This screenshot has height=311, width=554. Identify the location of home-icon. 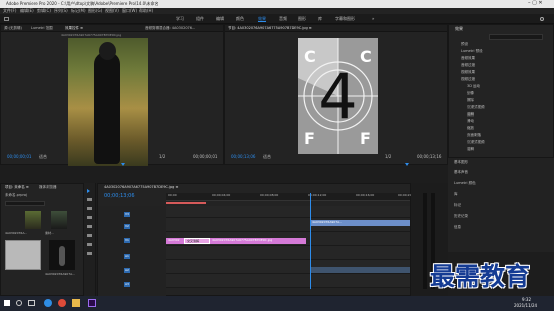
(6, 19).